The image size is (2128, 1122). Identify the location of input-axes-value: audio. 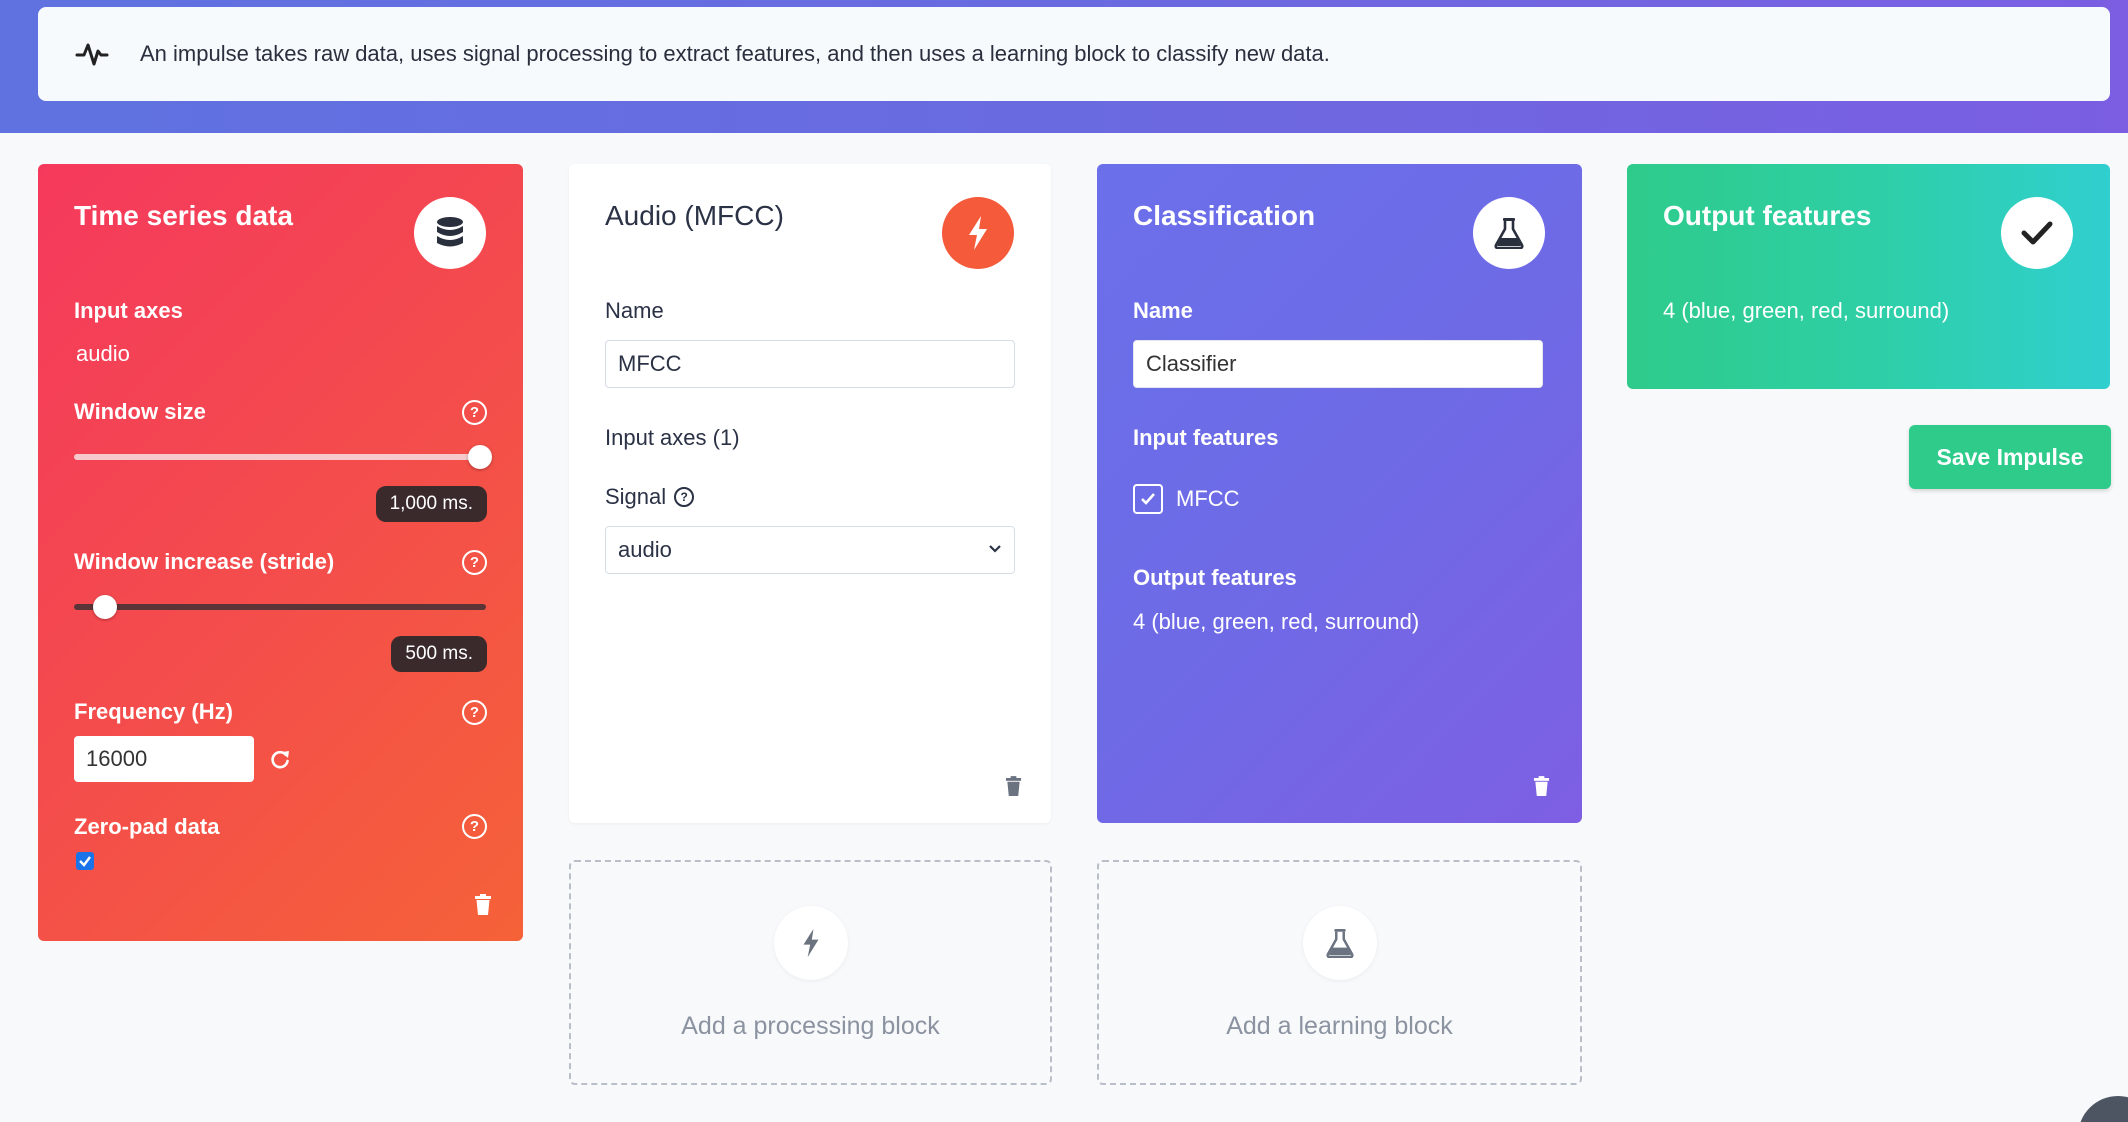
(103, 353).